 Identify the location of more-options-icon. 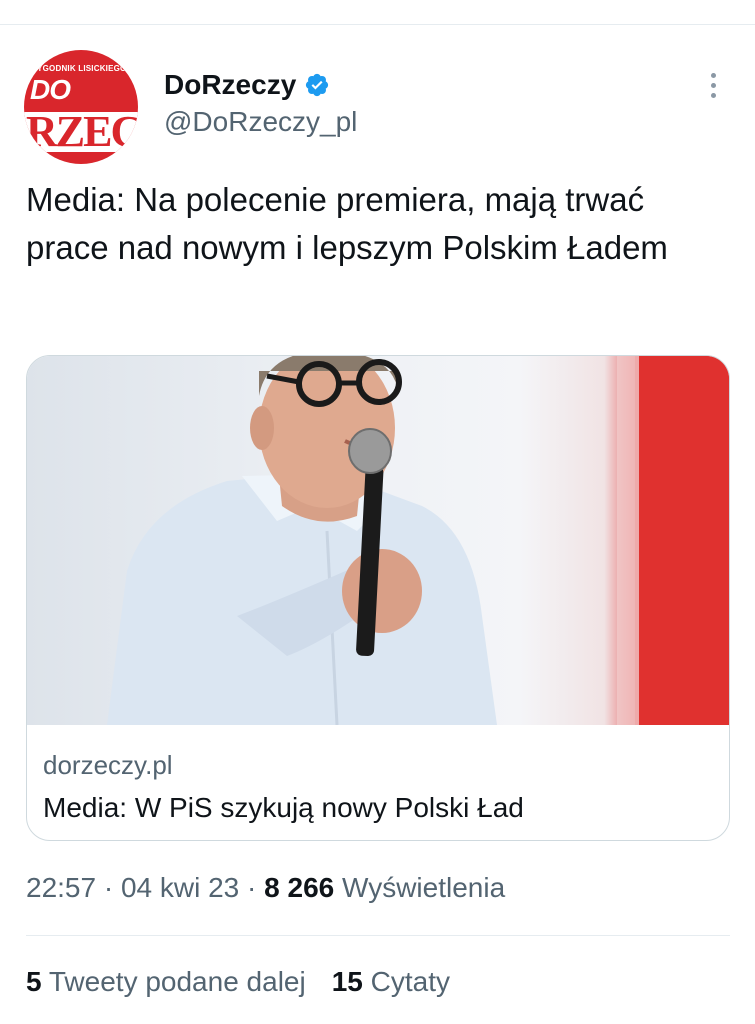
(713, 85).